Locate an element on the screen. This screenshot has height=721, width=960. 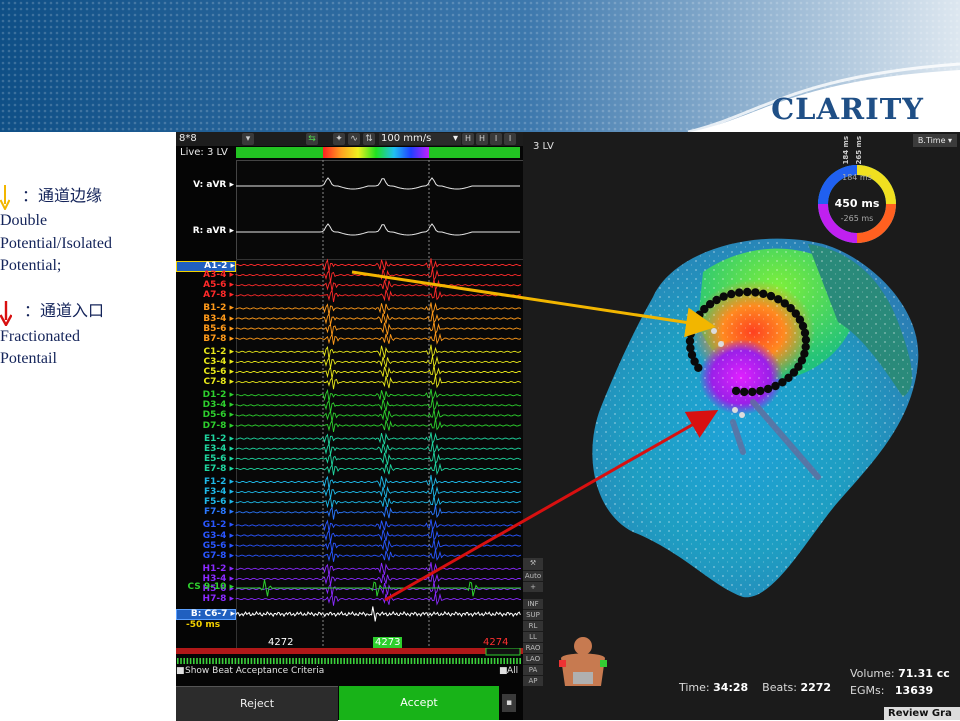
egm-lead-label: G7-8 ▸ is located at coordinates (205, 556).